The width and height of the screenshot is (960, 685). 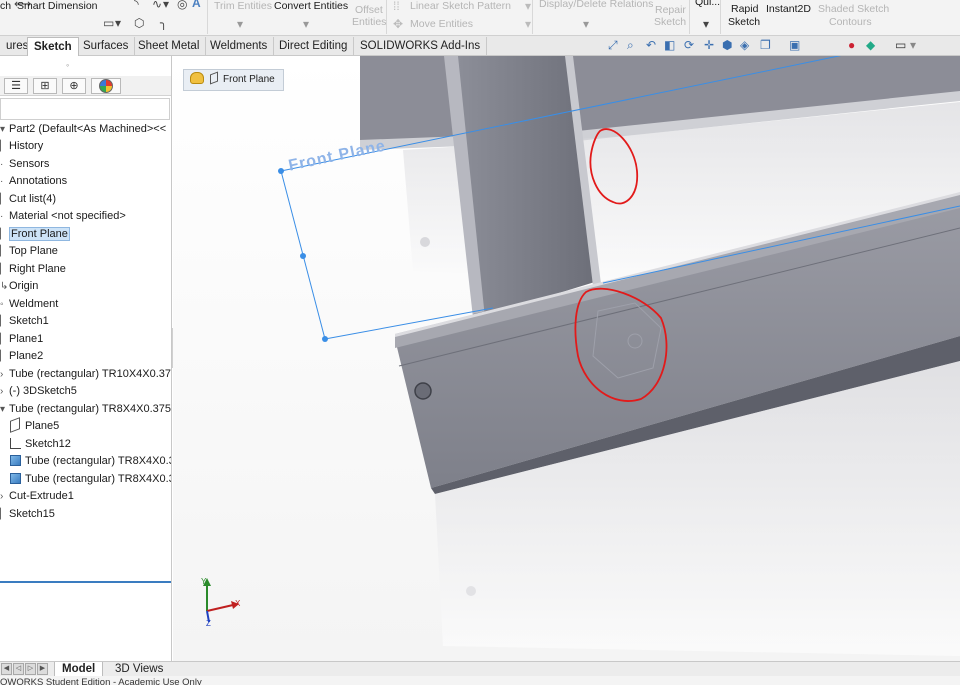 What do you see at coordinates (208, 623) in the screenshot?
I see `triad-z-label: Z` at bounding box center [208, 623].